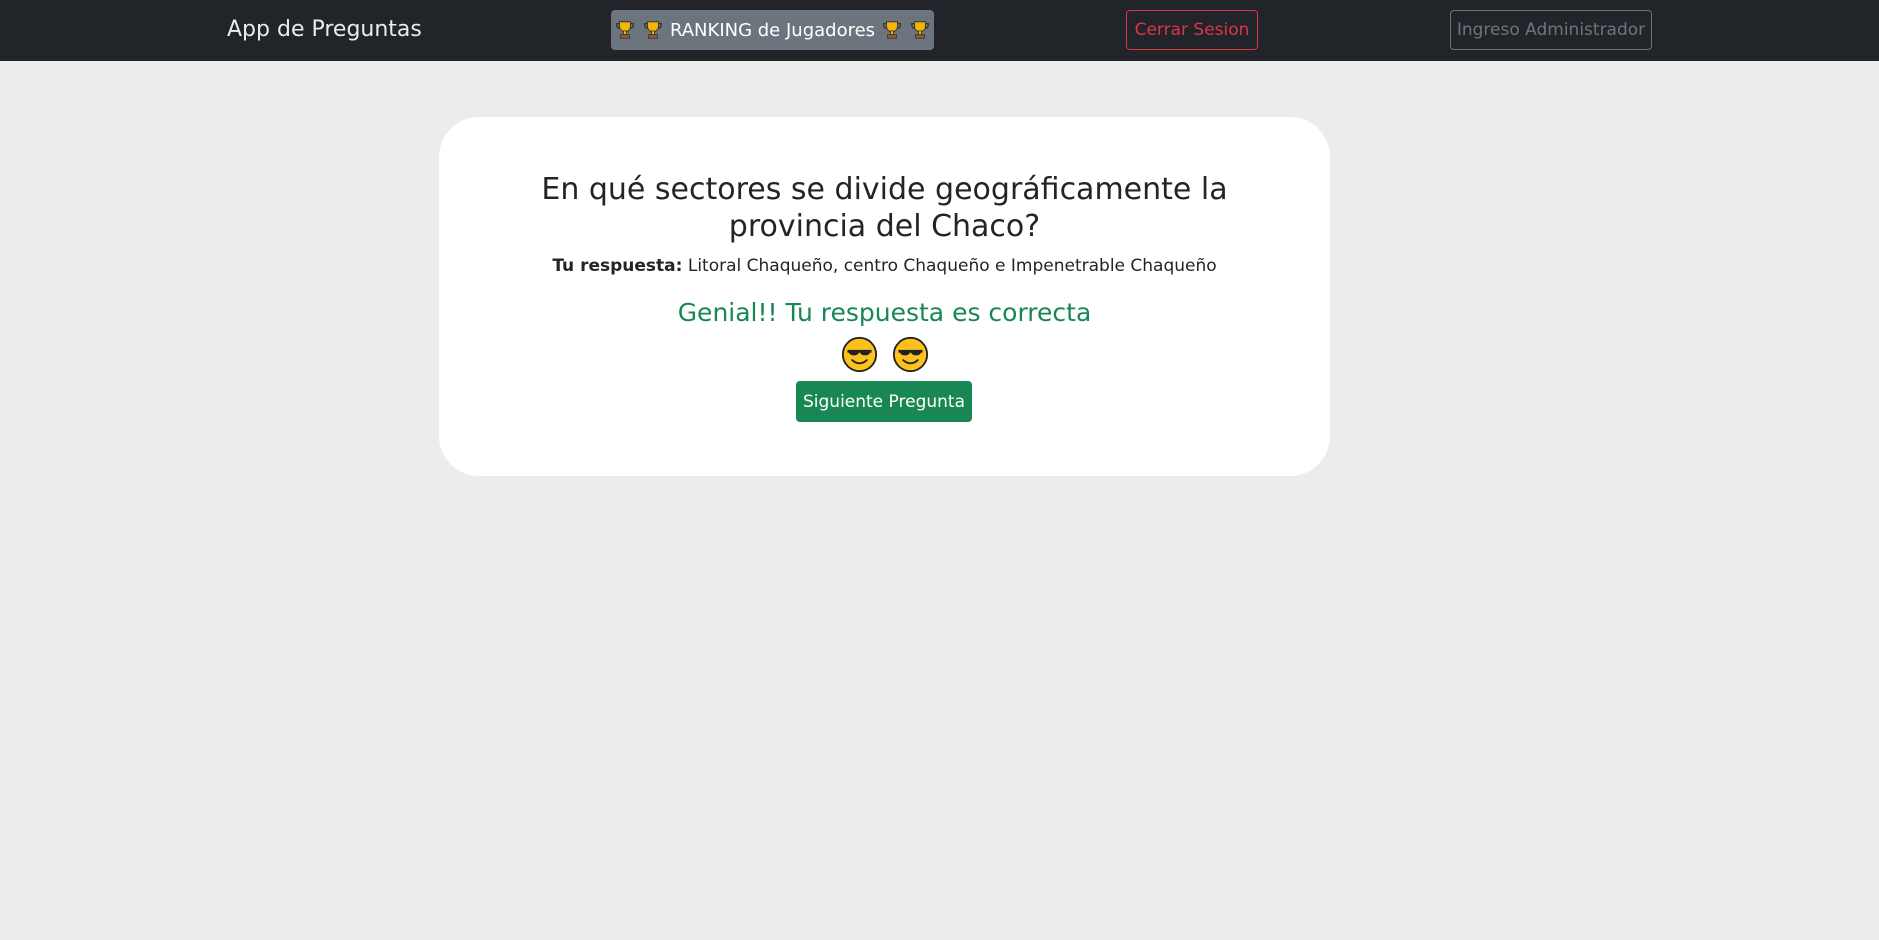 The width and height of the screenshot is (1879, 940). I want to click on brand-link: App de Preguntas, so click(324, 30).